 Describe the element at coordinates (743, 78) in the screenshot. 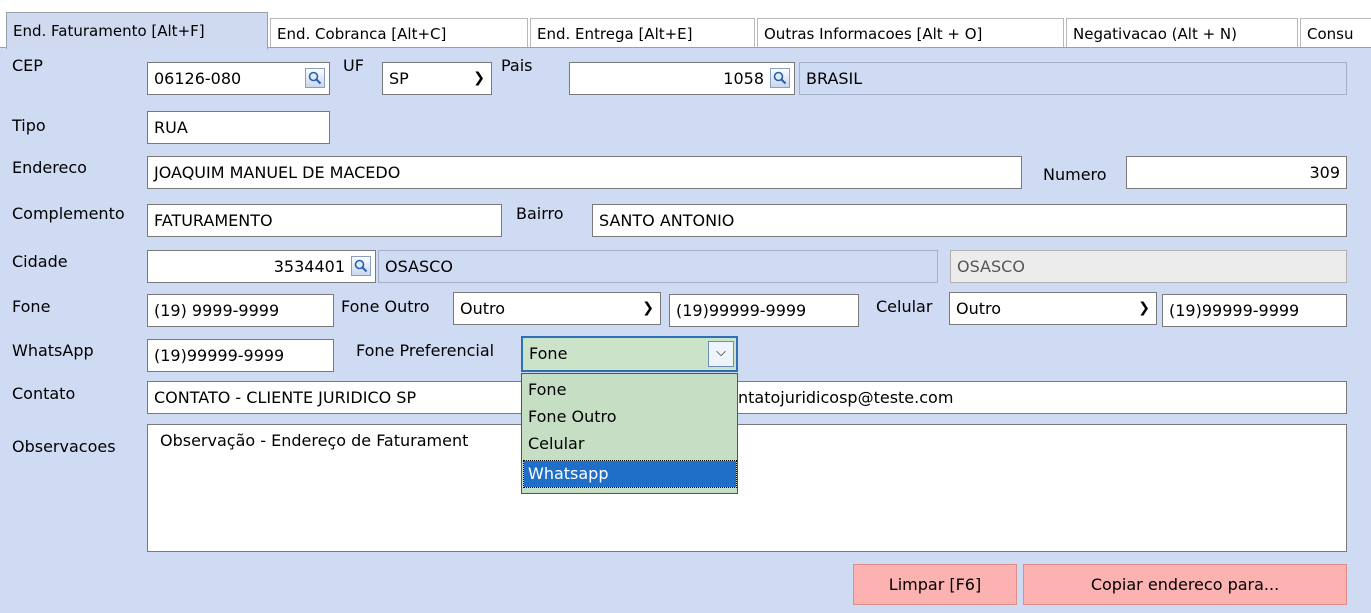

I see `pais-code-value: 1058` at that location.